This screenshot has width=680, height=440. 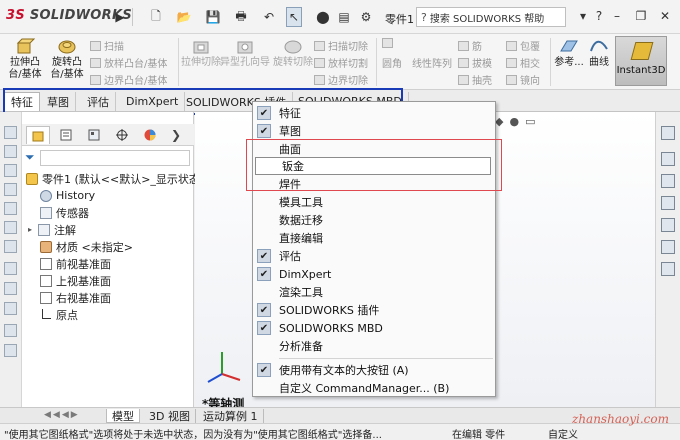 I want to click on boundary-boss-button: 边界凸台/基体, so click(x=128, y=79).